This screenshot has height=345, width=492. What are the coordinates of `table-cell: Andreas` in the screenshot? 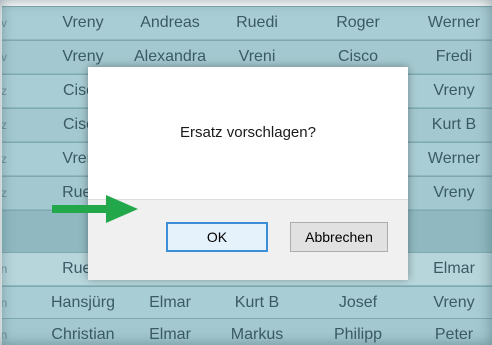 It's located at (170, 22).